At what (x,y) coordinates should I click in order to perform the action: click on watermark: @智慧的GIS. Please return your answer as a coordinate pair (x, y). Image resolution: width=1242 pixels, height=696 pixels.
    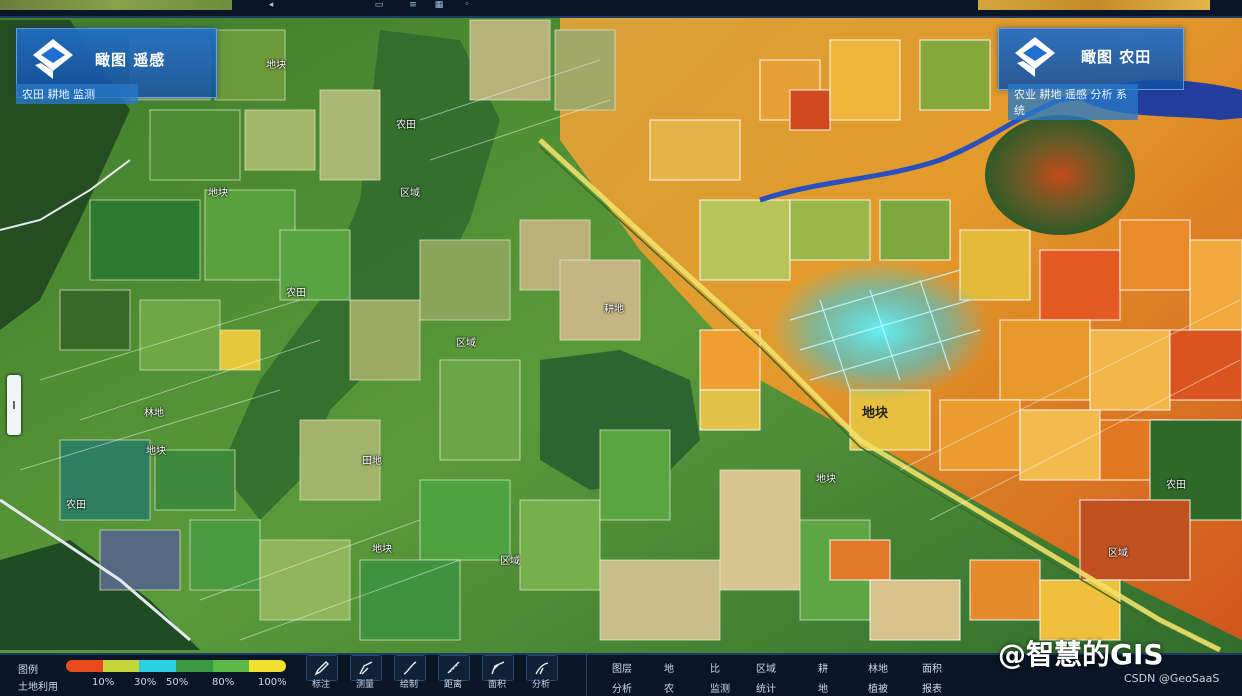
    Looking at the image, I should click on (1081, 654).